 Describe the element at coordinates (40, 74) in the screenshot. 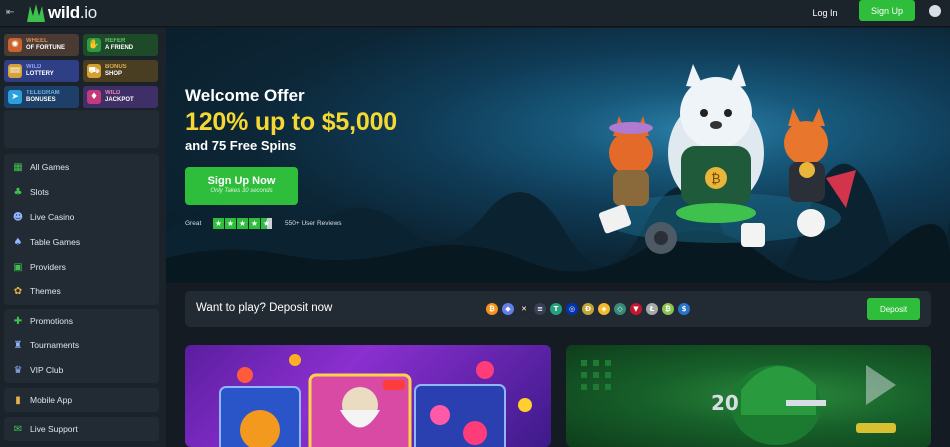

I see `promo-line2: Lottery` at that location.